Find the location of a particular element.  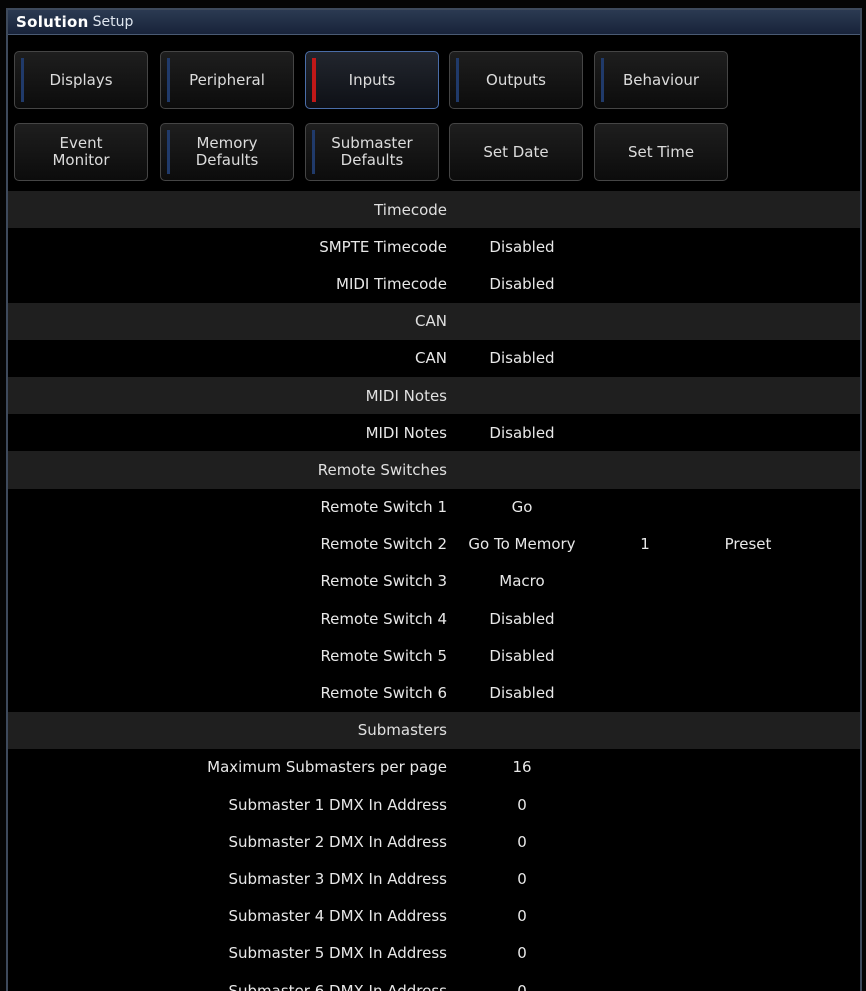

setting-label: Submaster 5 DMX In Address is located at coordinates (338, 953).